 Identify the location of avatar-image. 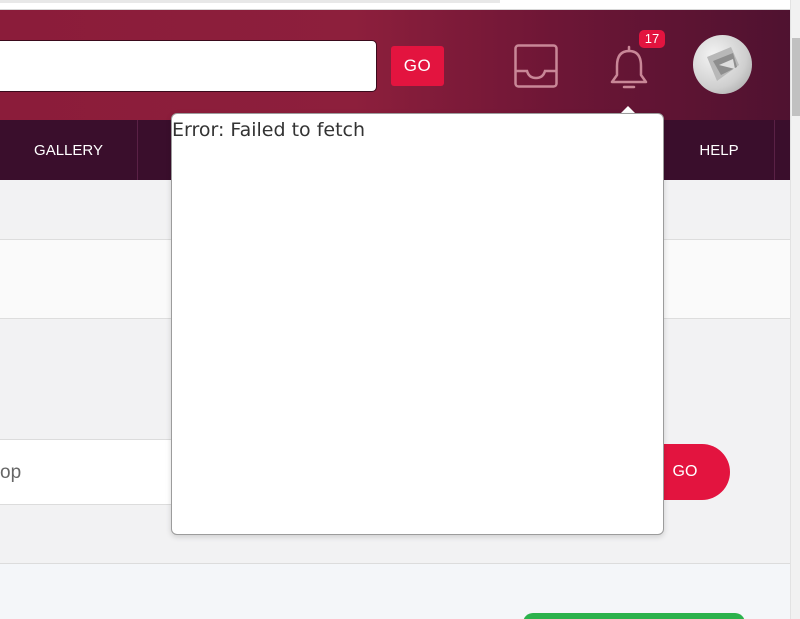
(723, 64).